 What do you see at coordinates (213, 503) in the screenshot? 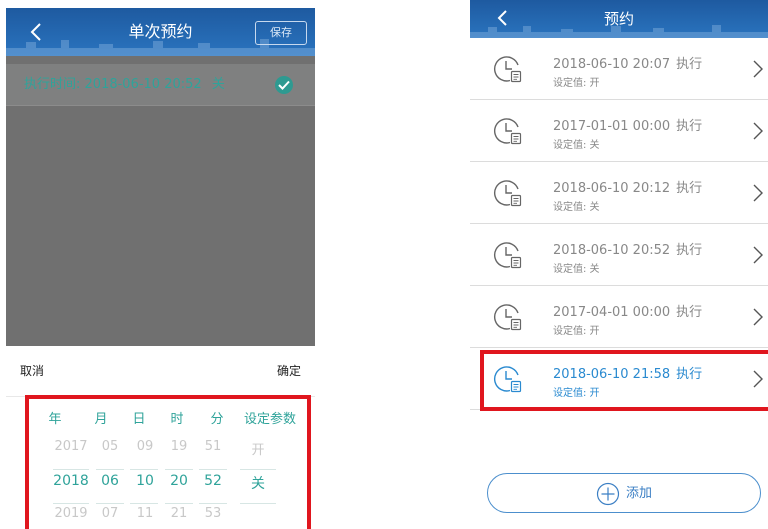
I see `picker-minute-line-bottom` at bounding box center [213, 503].